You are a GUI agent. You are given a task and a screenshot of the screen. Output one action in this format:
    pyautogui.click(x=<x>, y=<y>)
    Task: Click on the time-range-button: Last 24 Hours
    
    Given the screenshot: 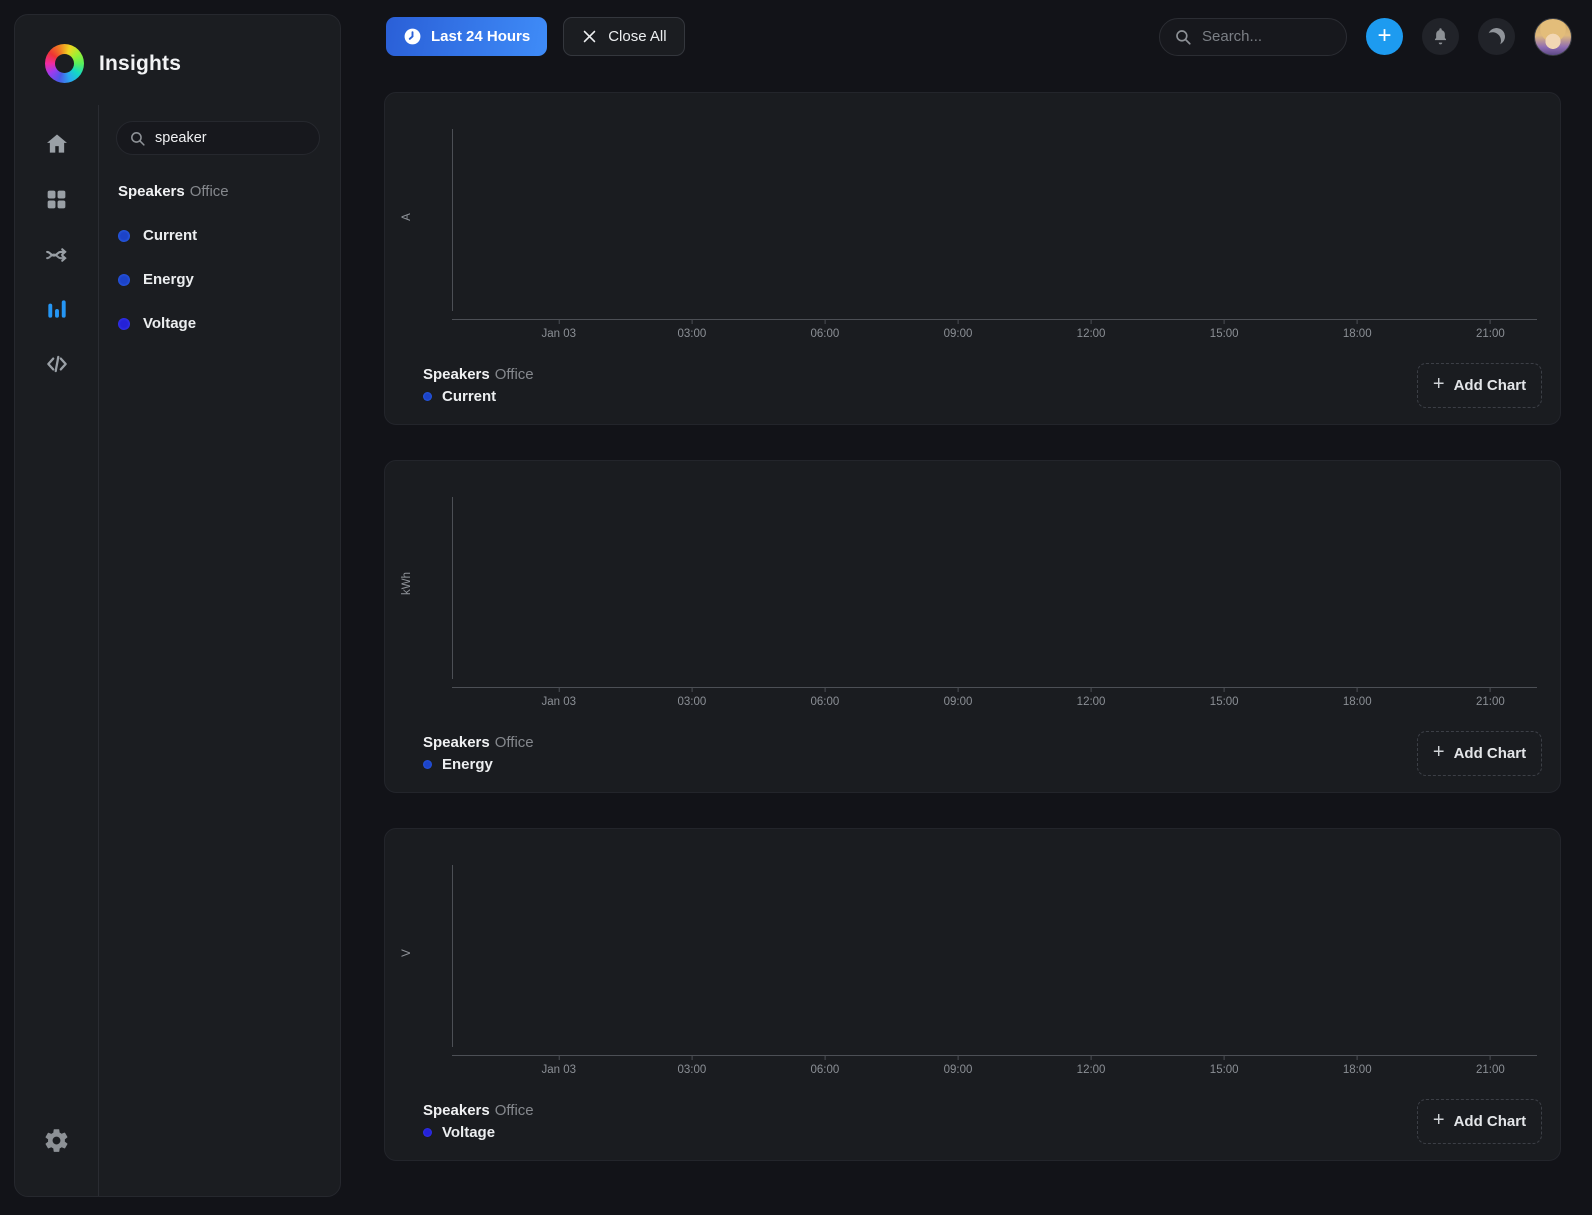 What is the action you would take?
    pyautogui.click(x=467, y=36)
    